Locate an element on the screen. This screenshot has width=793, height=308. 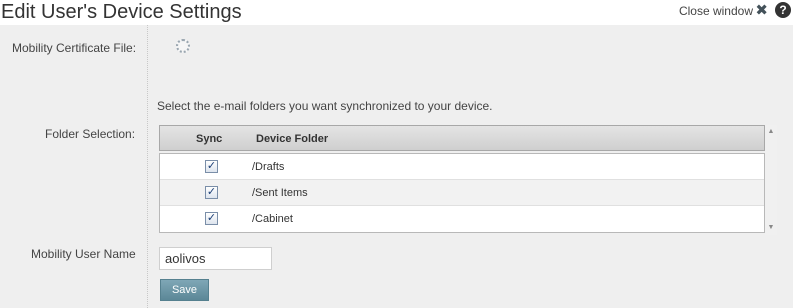
scroll-down-icon: ▼ is located at coordinates (771, 228).